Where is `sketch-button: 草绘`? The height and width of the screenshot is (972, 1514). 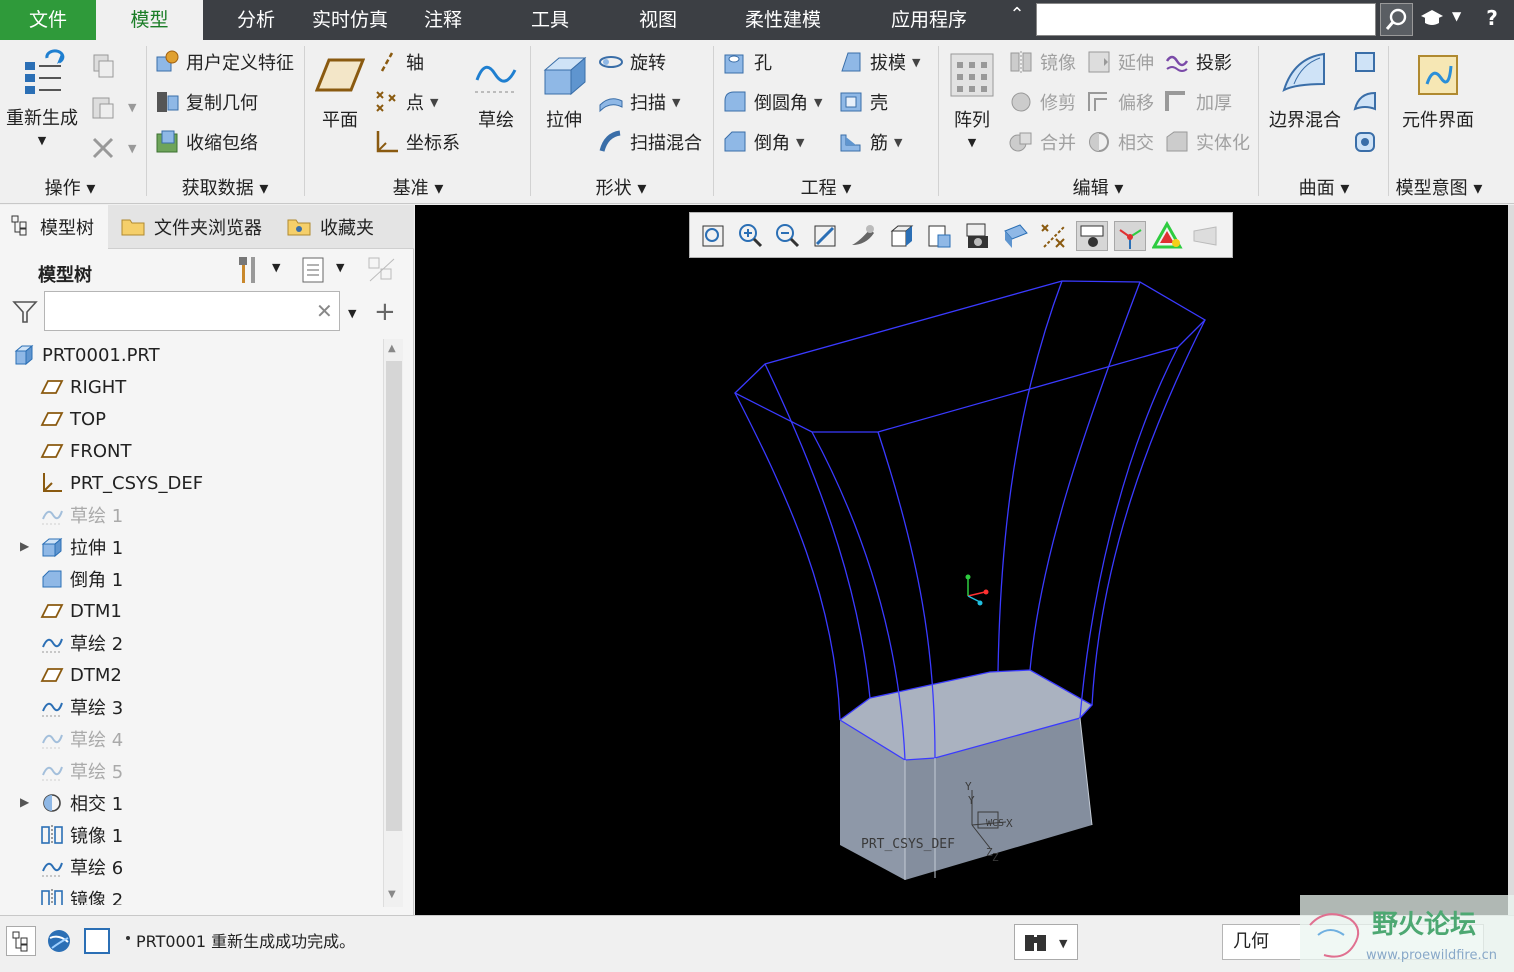
sketch-button: 草绘 is located at coordinates (496, 91).